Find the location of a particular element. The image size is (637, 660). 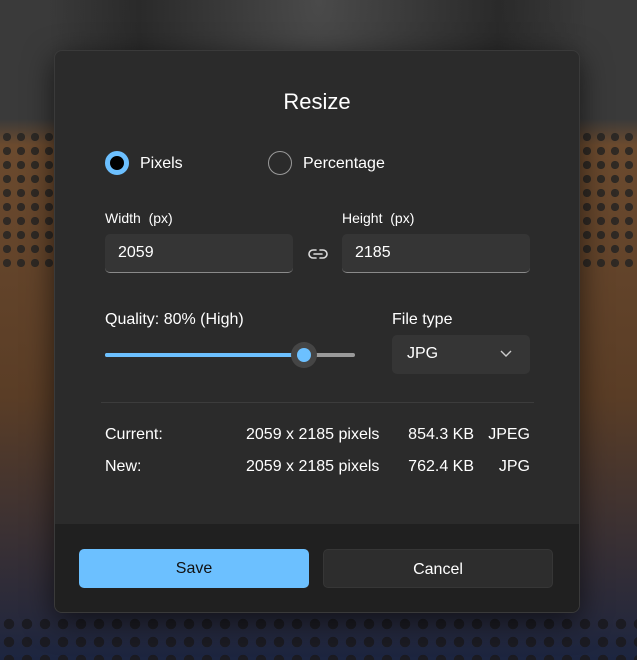

quality-slider-fill is located at coordinates (205, 355).